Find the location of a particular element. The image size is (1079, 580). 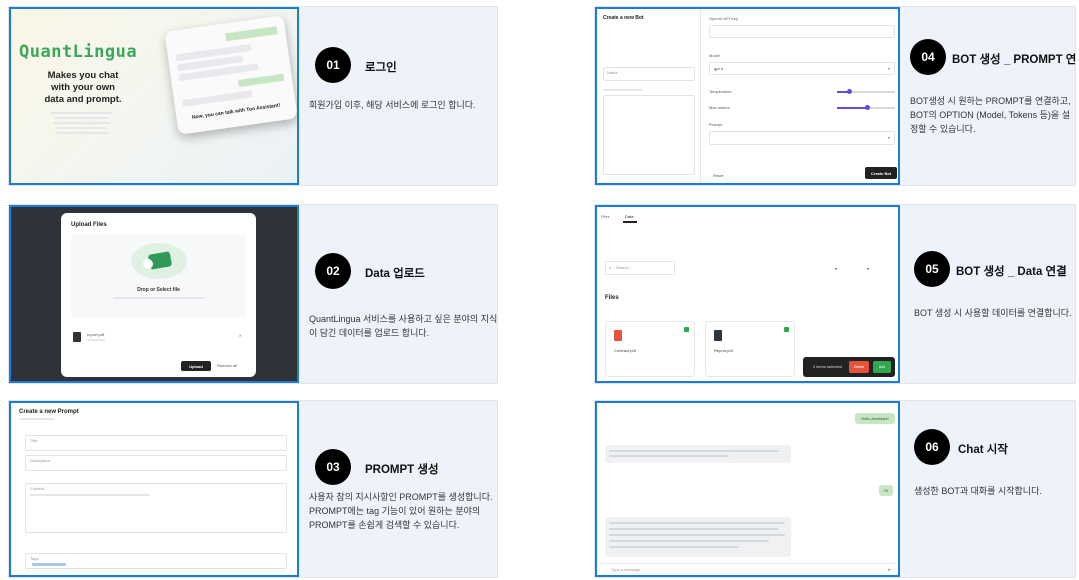

step-badge-03: 03 is located at coordinates (333, 467).